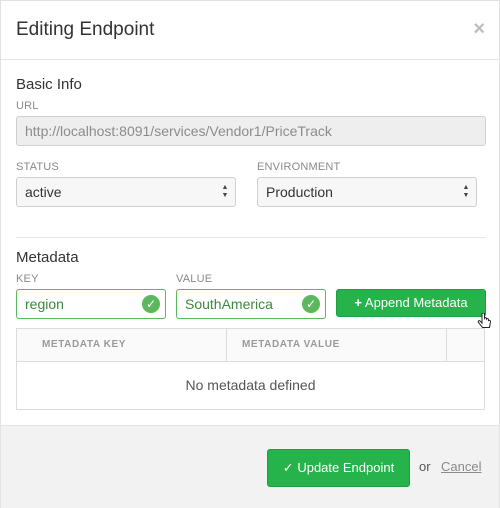  What do you see at coordinates (27, 279) in the screenshot?
I see `key-label: KEY` at bounding box center [27, 279].